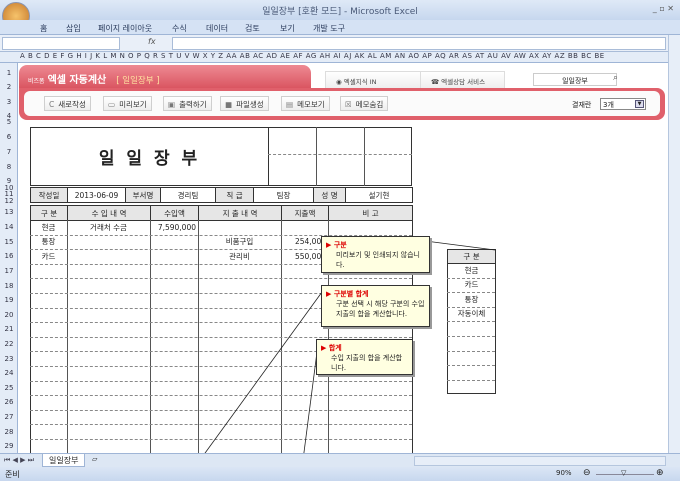  What do you see at coordinates (378, 260) in the screenshot?
I see `note-body: 미리보기 및 인쇄되지 않습니다.` at bounding box center [378, 260].